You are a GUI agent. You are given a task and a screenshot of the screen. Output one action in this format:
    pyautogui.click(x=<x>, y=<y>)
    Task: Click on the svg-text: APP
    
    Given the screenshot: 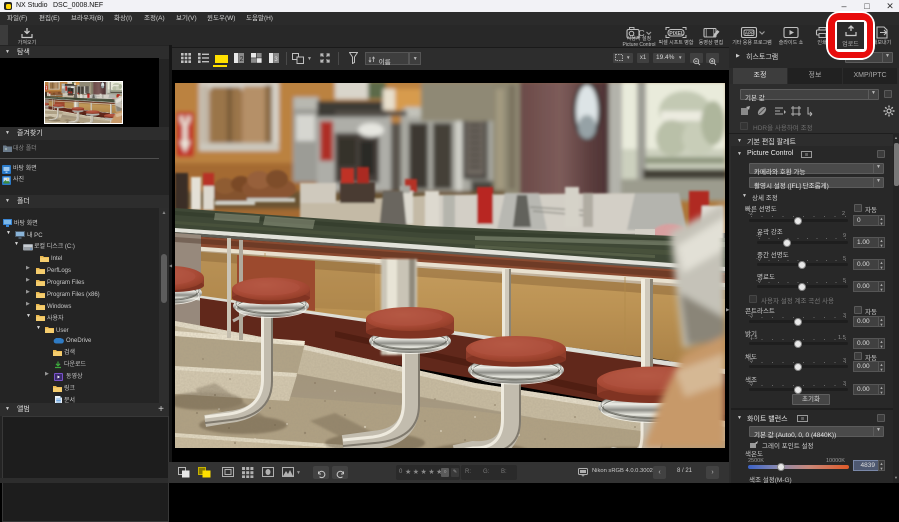 What is the action you would take?
    pyautogui.click(x=749, y=33)
    